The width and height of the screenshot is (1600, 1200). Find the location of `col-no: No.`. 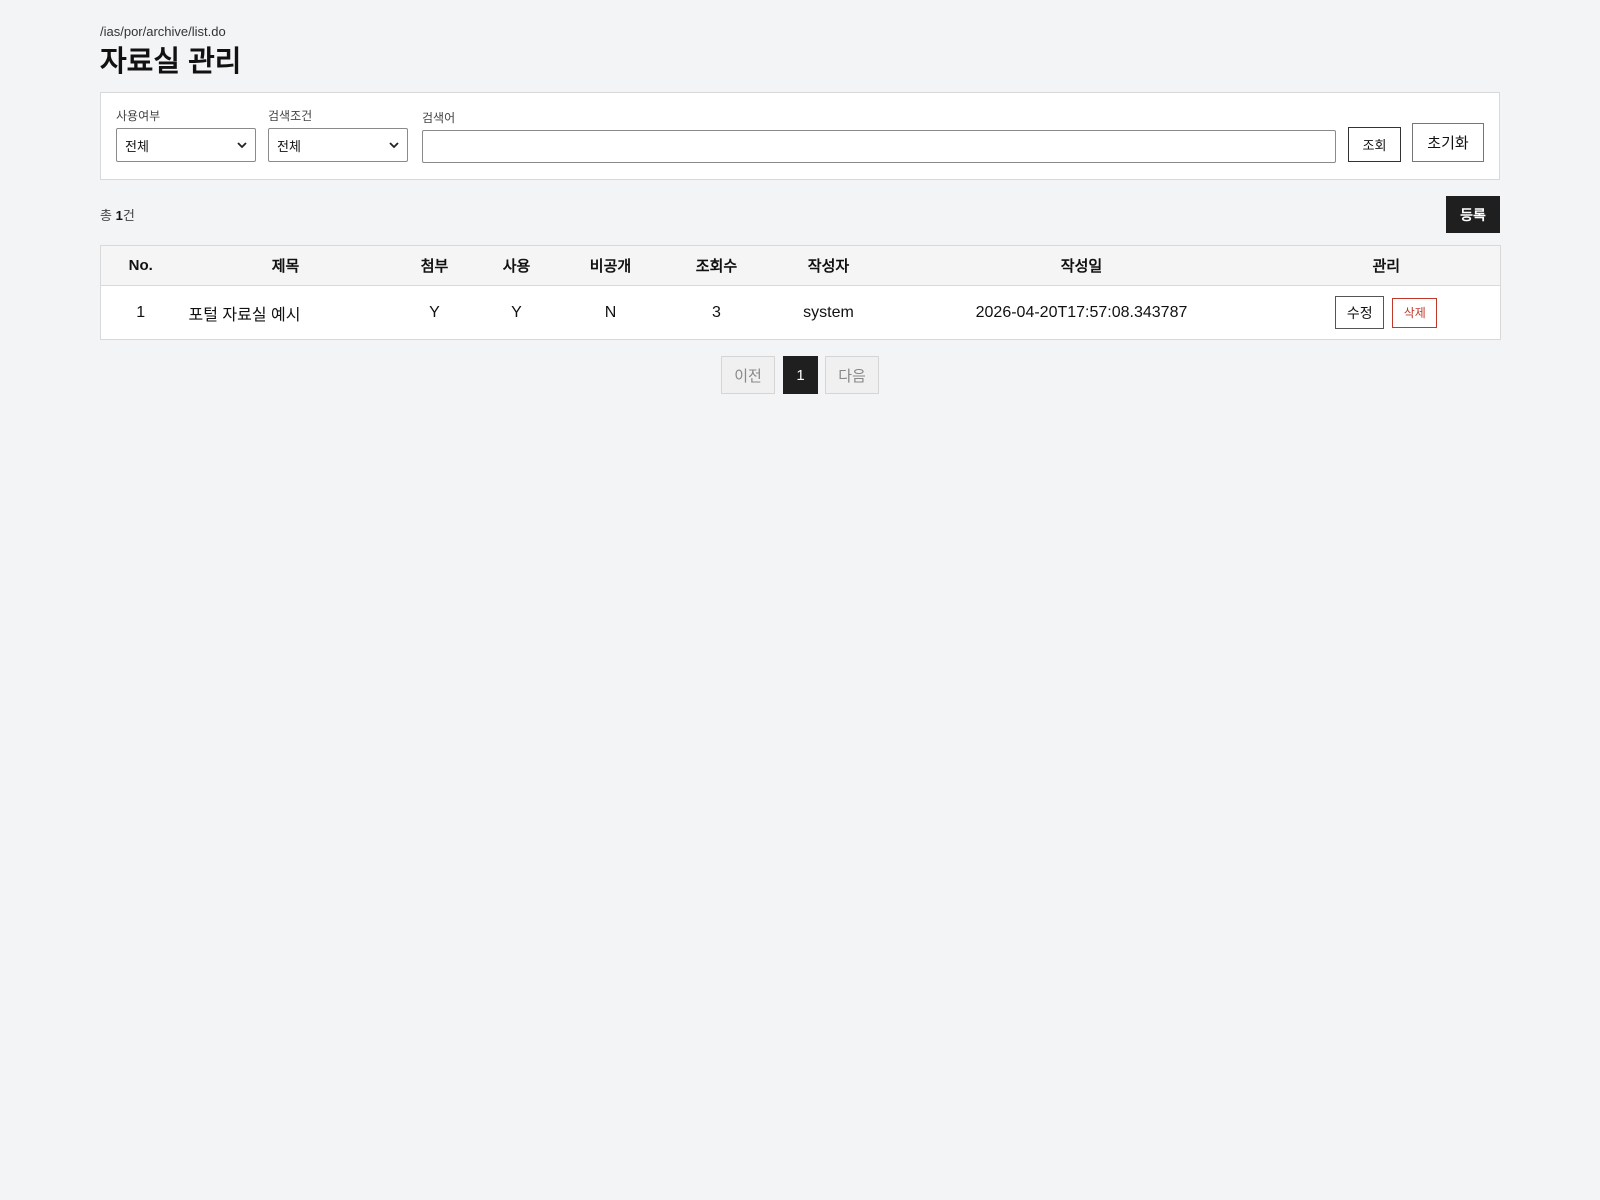

col-no: No. is located at coordinates (140, 265).